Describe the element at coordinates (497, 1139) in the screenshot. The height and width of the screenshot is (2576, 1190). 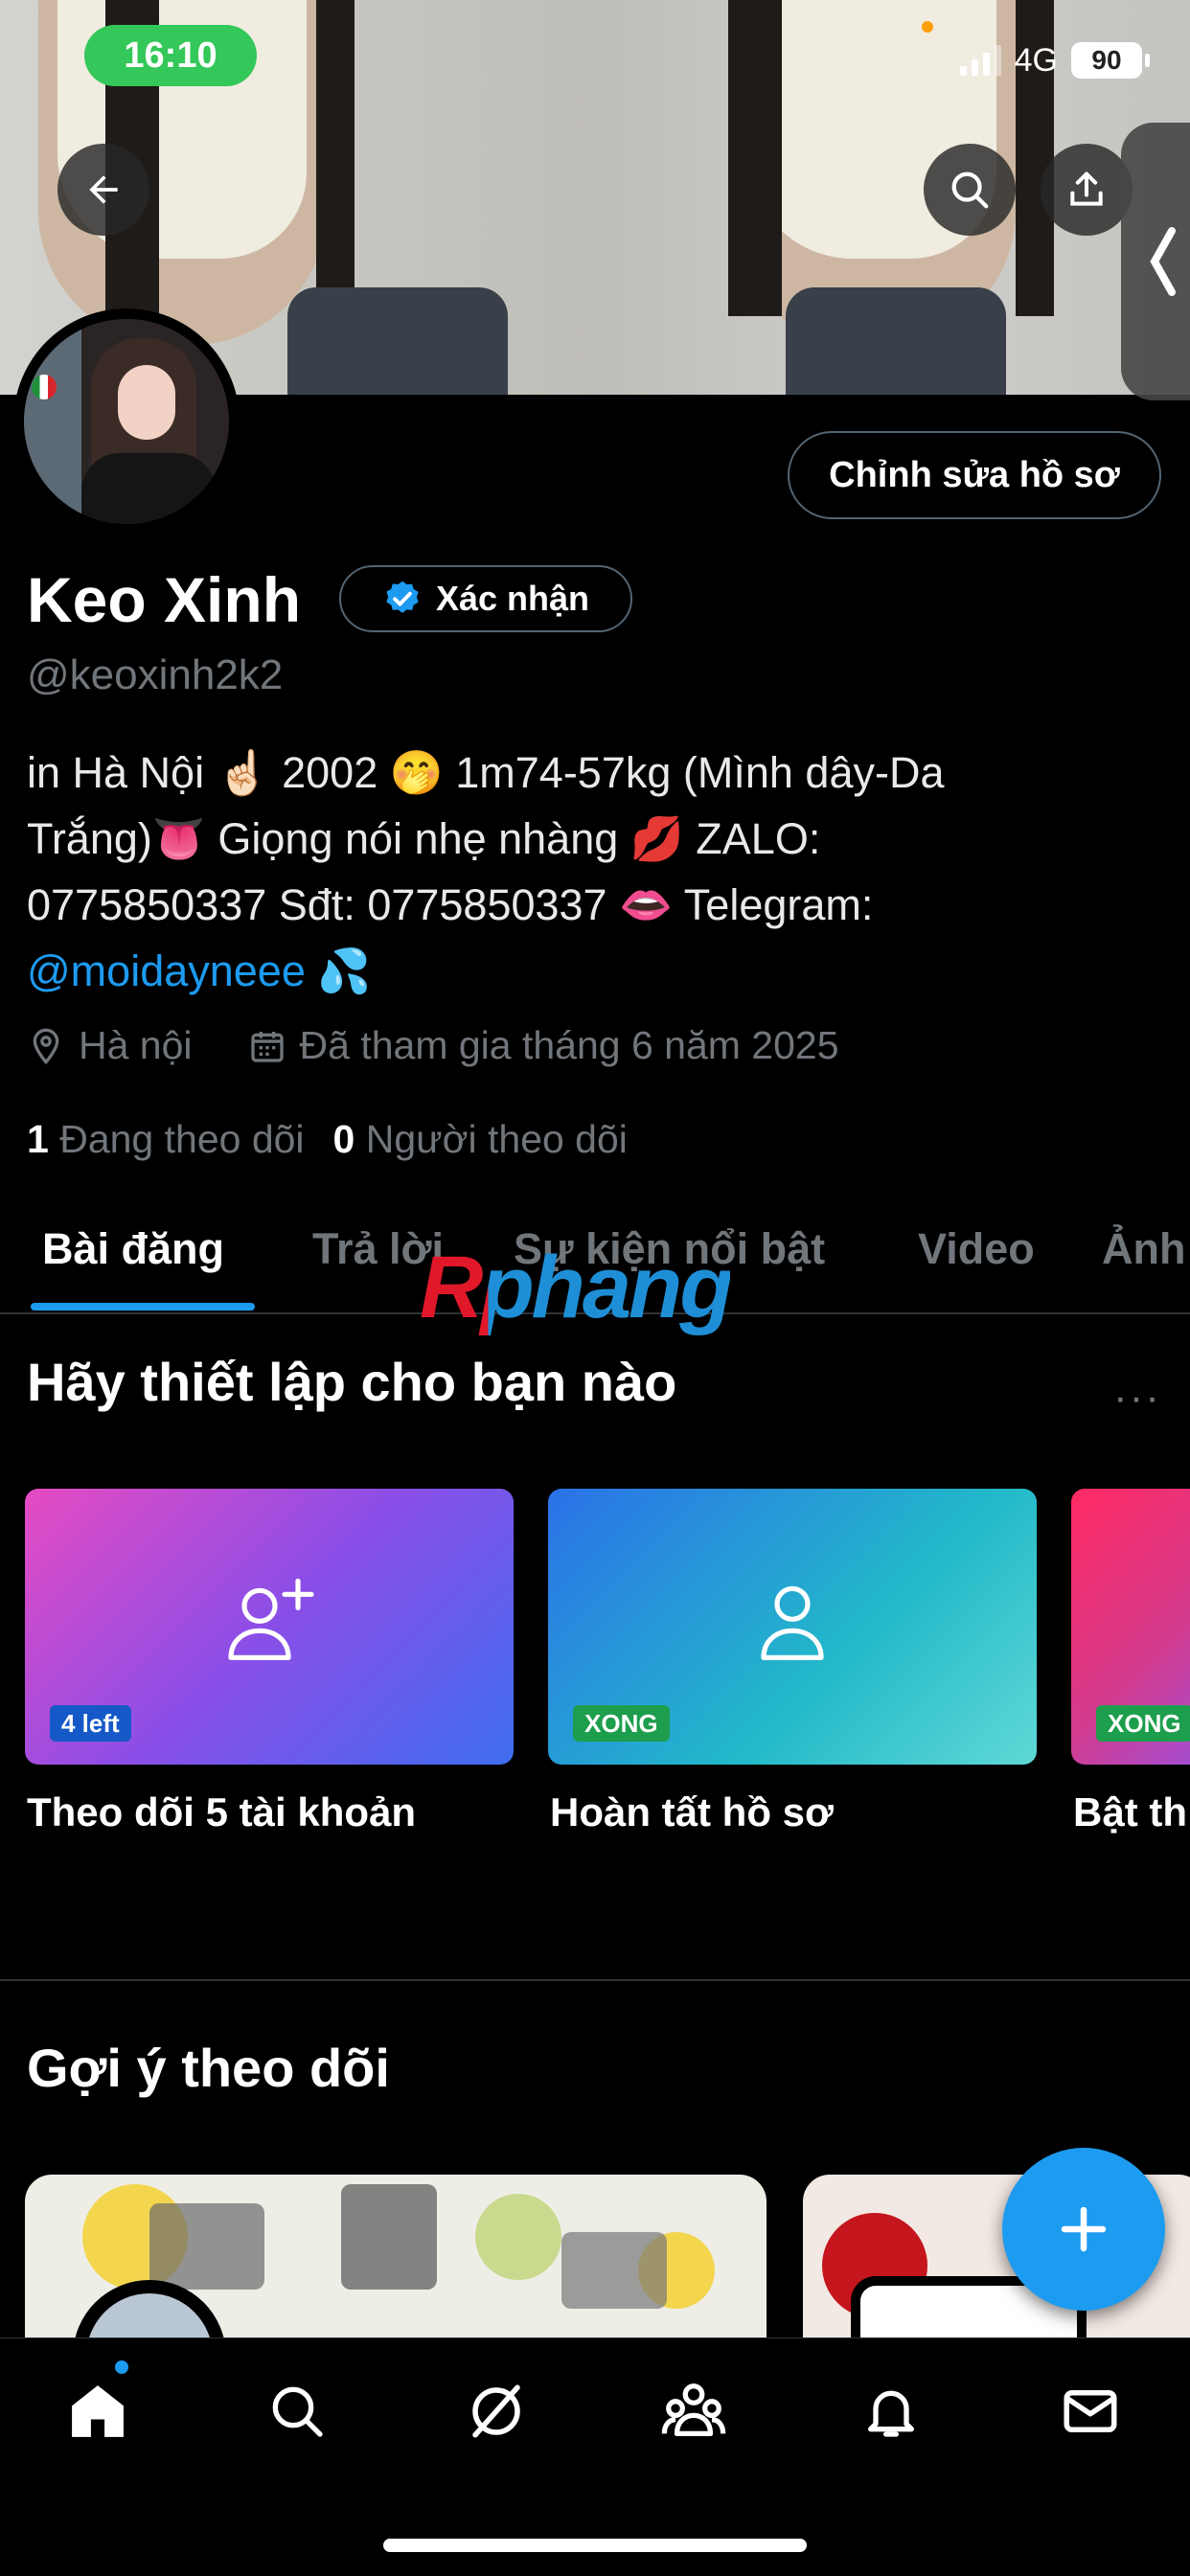
I see `followers-label: Người theo dõi` at that location.